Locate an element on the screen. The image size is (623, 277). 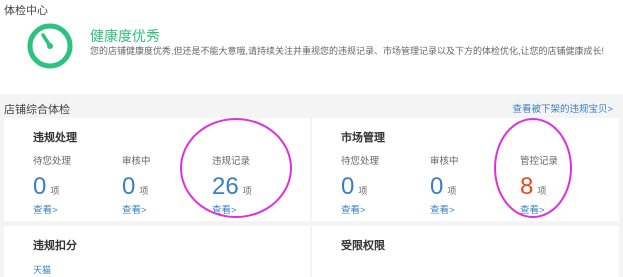
violations-title: 违规处理 is located at coordinates (55, 138).